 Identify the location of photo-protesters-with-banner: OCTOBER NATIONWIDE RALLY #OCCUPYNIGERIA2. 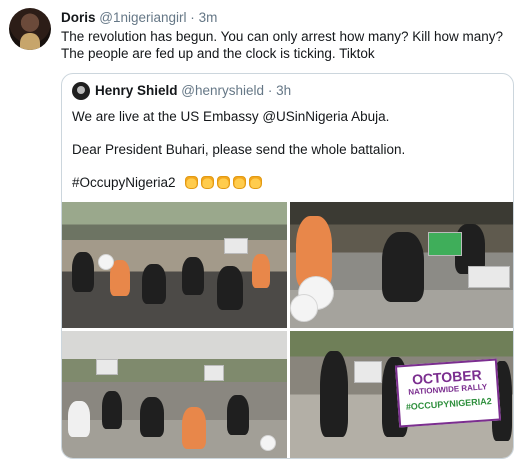
(401, 394).